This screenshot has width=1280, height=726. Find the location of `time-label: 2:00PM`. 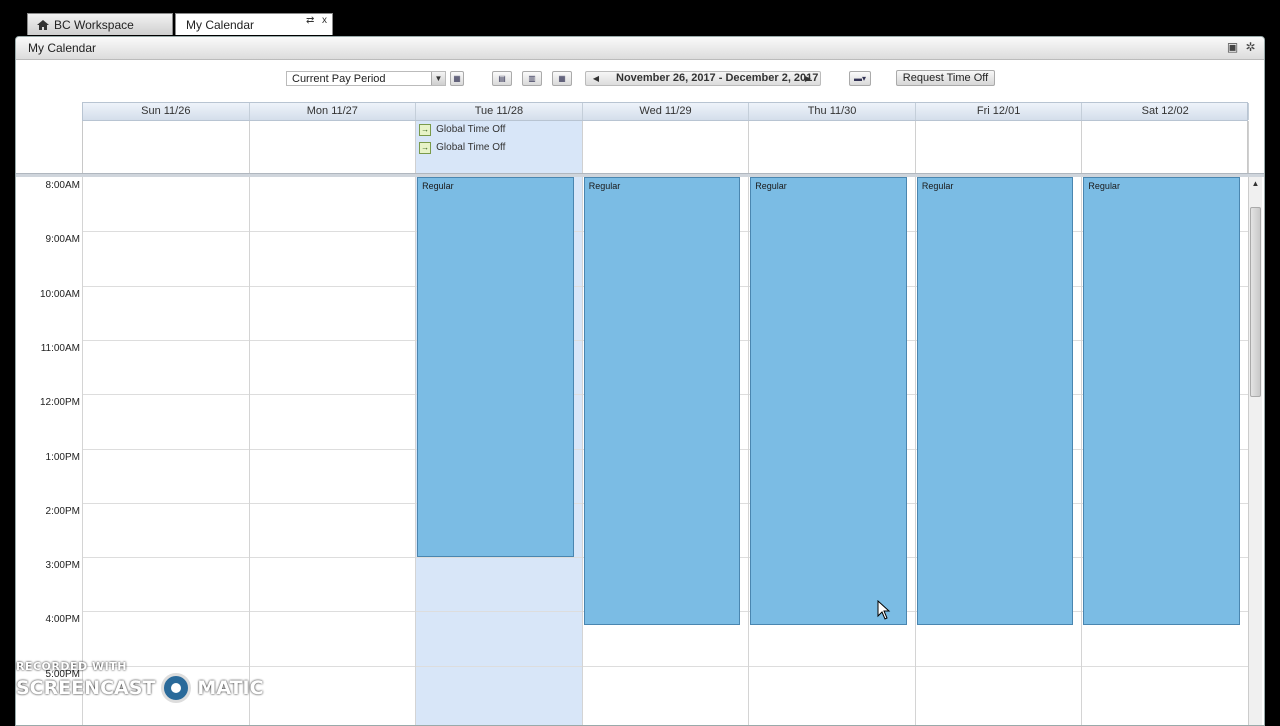

time-label: 2:00PM is located at coordinates (62, 511).